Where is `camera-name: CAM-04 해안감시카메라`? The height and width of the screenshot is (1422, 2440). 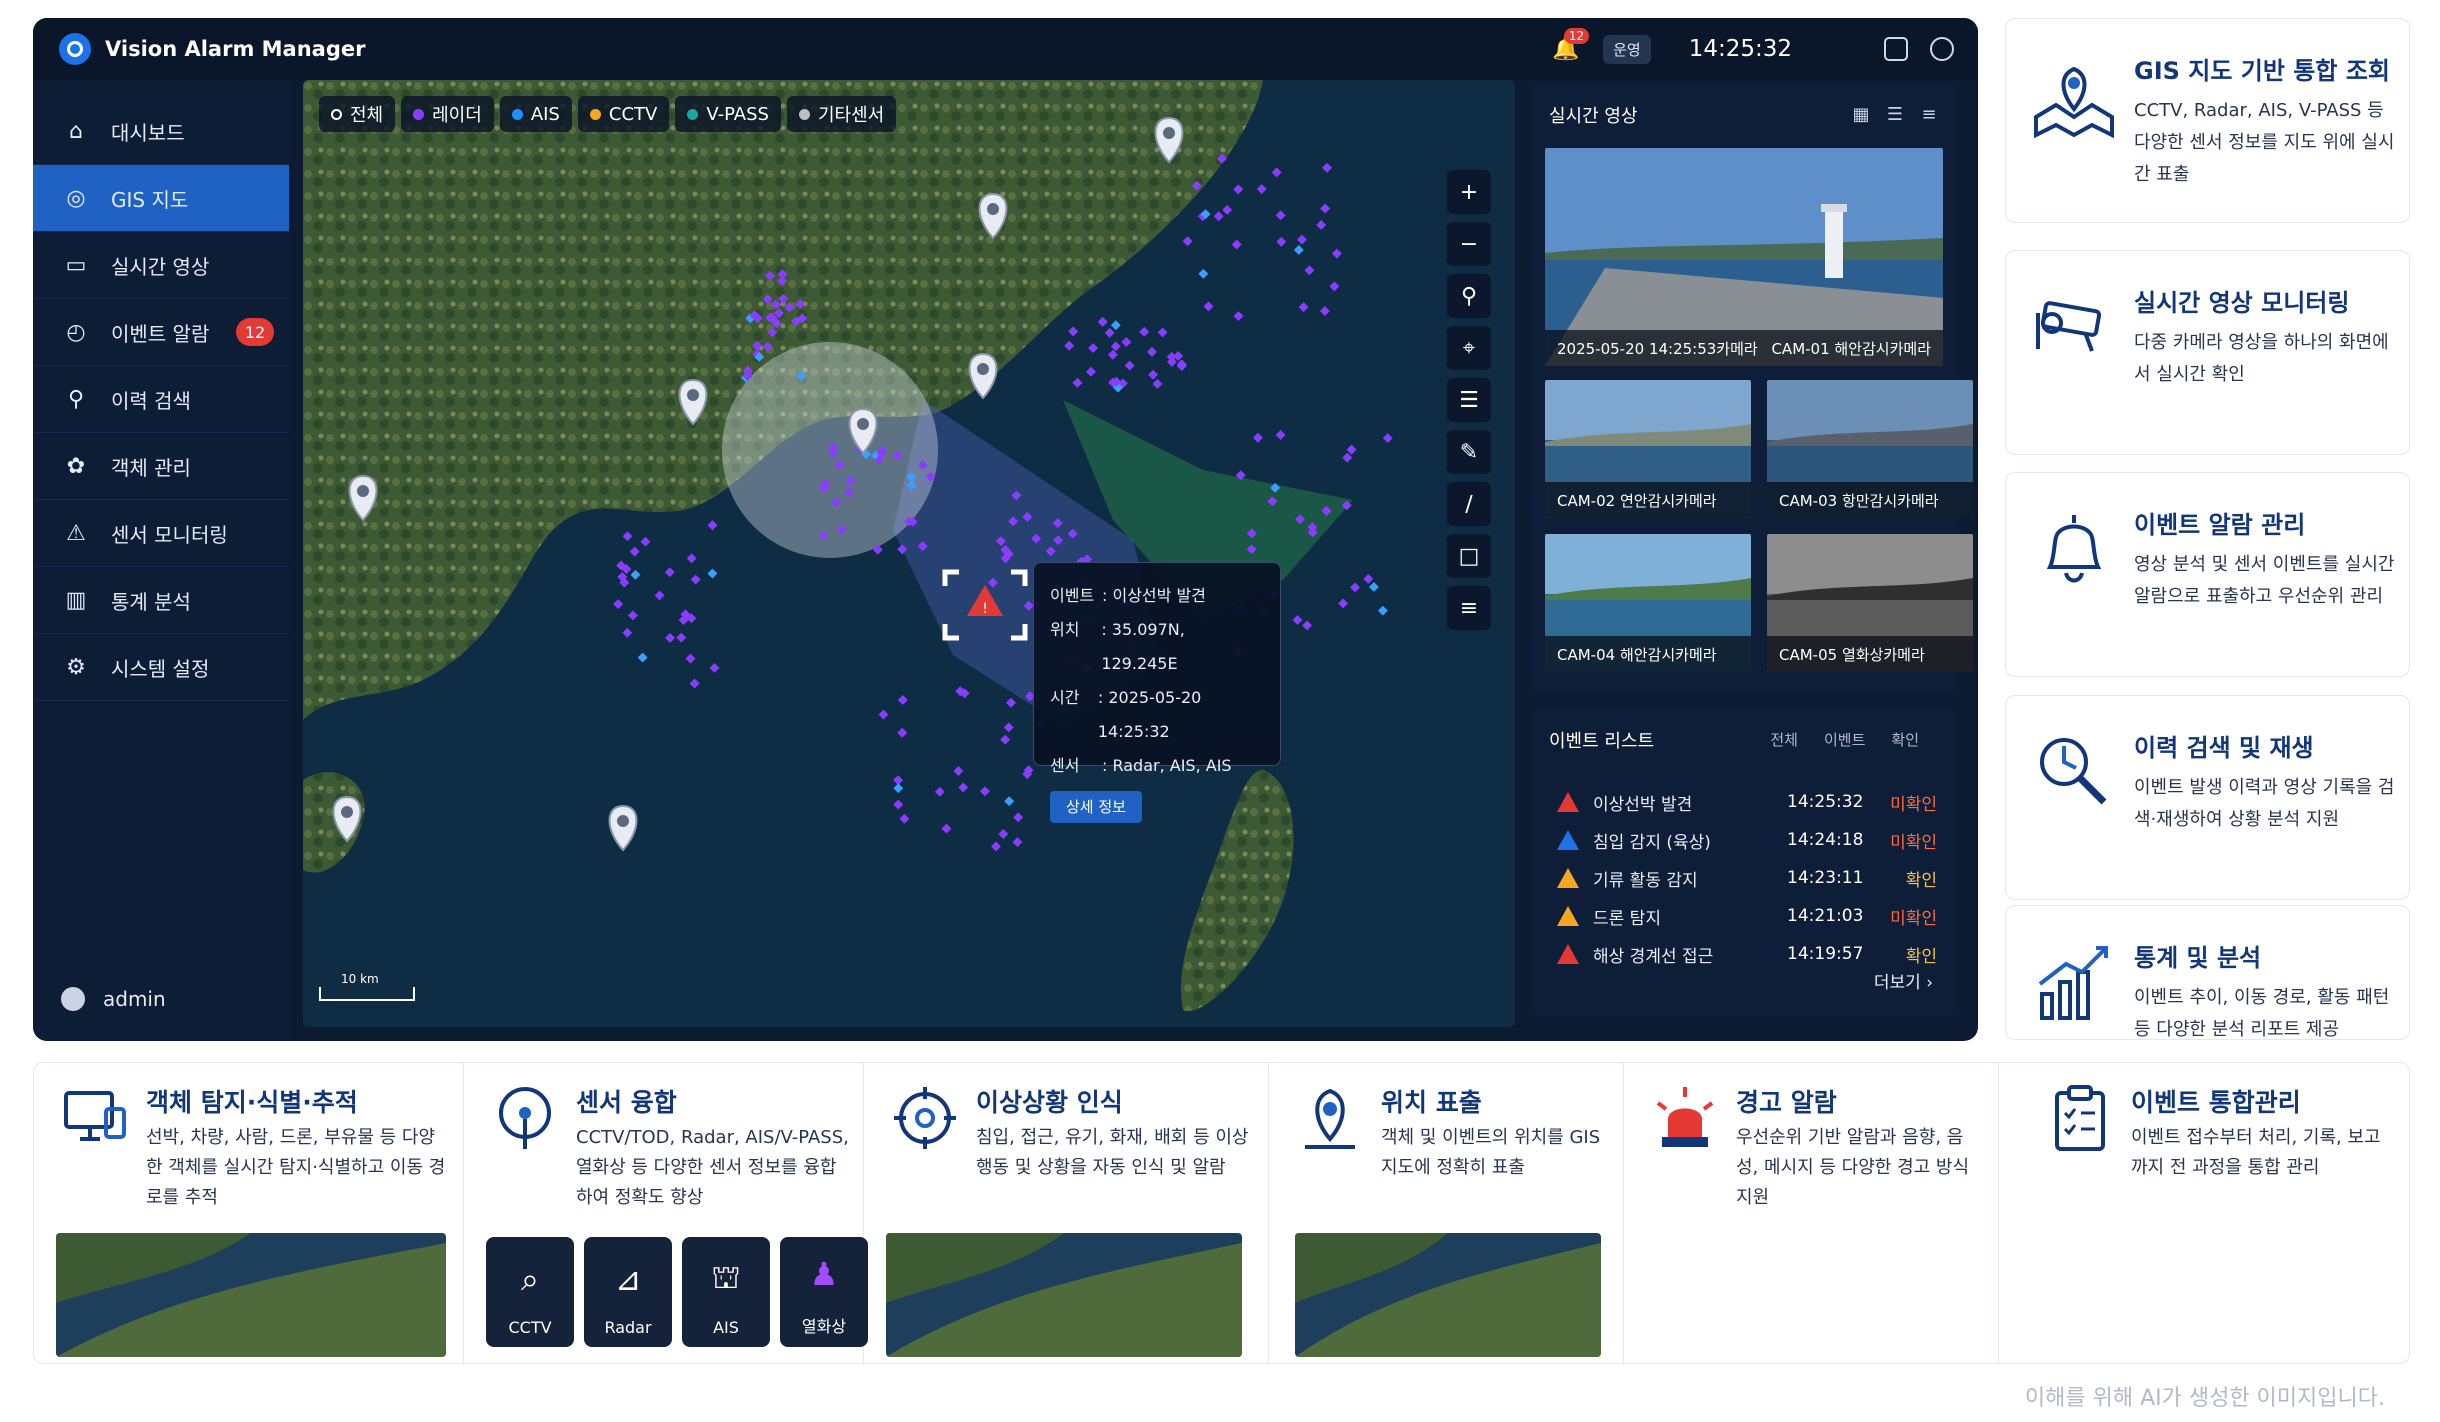
camera-name: CAM-04 해안감시카메라 is located at coordinates (1637, 654).